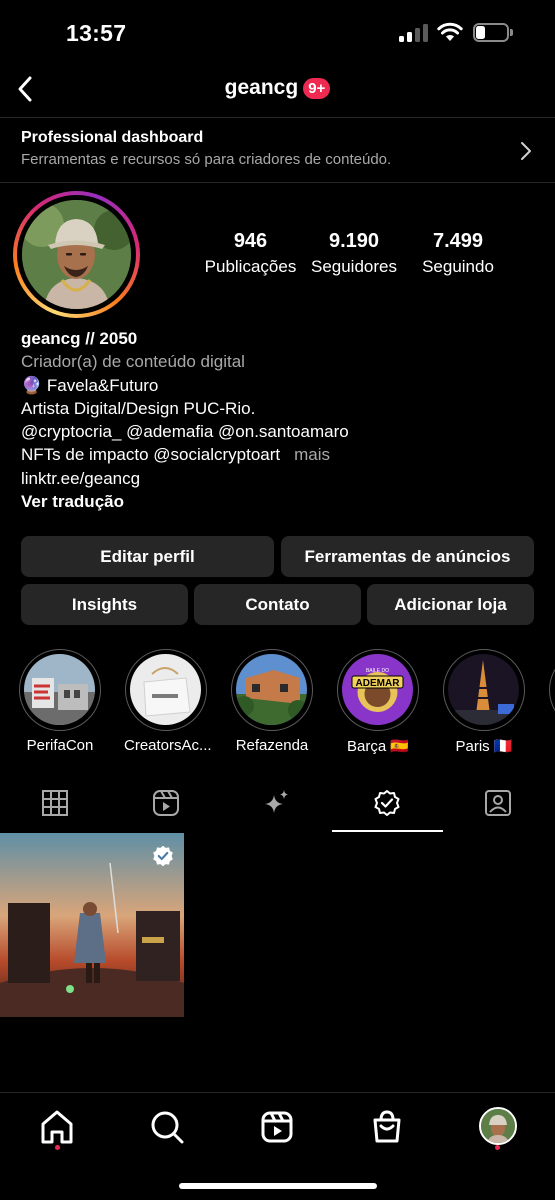  Describe the element at coordinates (250, 241) in the screenshot. I see `posts-count-value: 946` at that location.